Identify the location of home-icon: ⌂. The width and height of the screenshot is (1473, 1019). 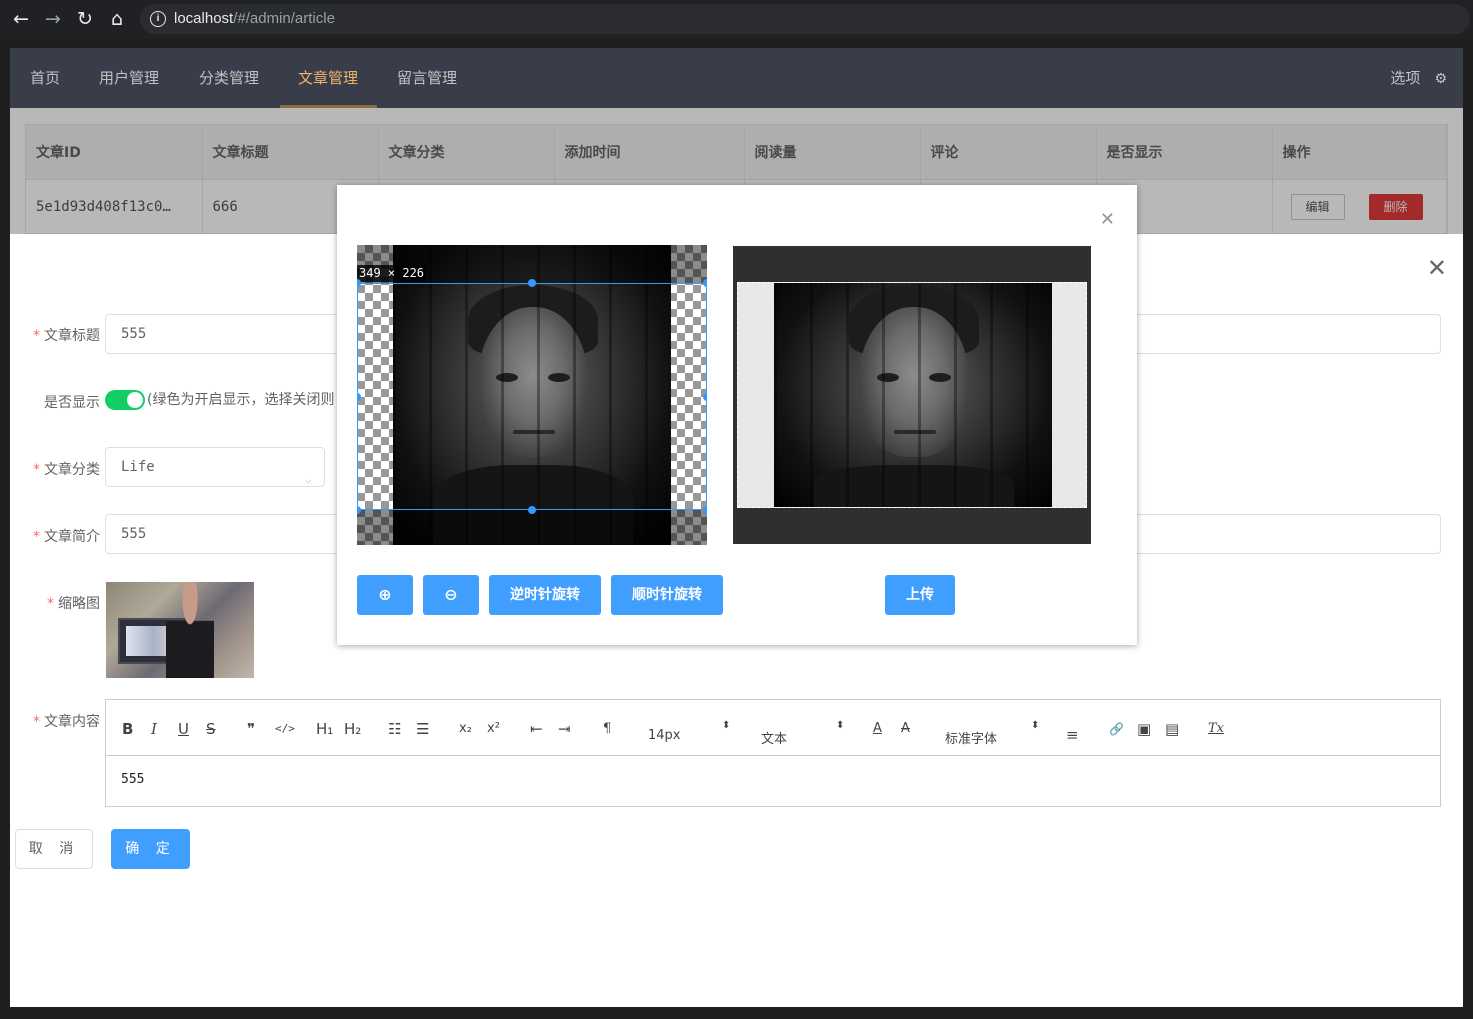
(117, 19).